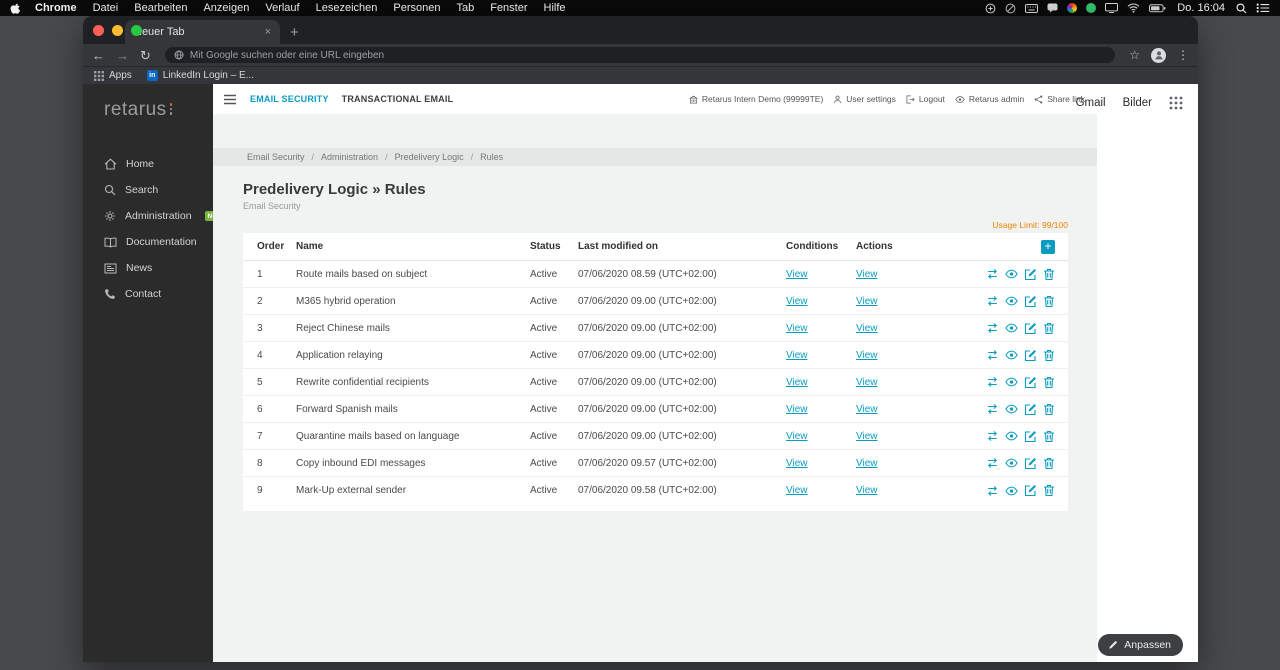 This screenshot has width=1280, height=670. What do you see at coordinates (1048, 246) in the screenshot?
I see `add-rule-button: +` at bounding box center [1048, 246].